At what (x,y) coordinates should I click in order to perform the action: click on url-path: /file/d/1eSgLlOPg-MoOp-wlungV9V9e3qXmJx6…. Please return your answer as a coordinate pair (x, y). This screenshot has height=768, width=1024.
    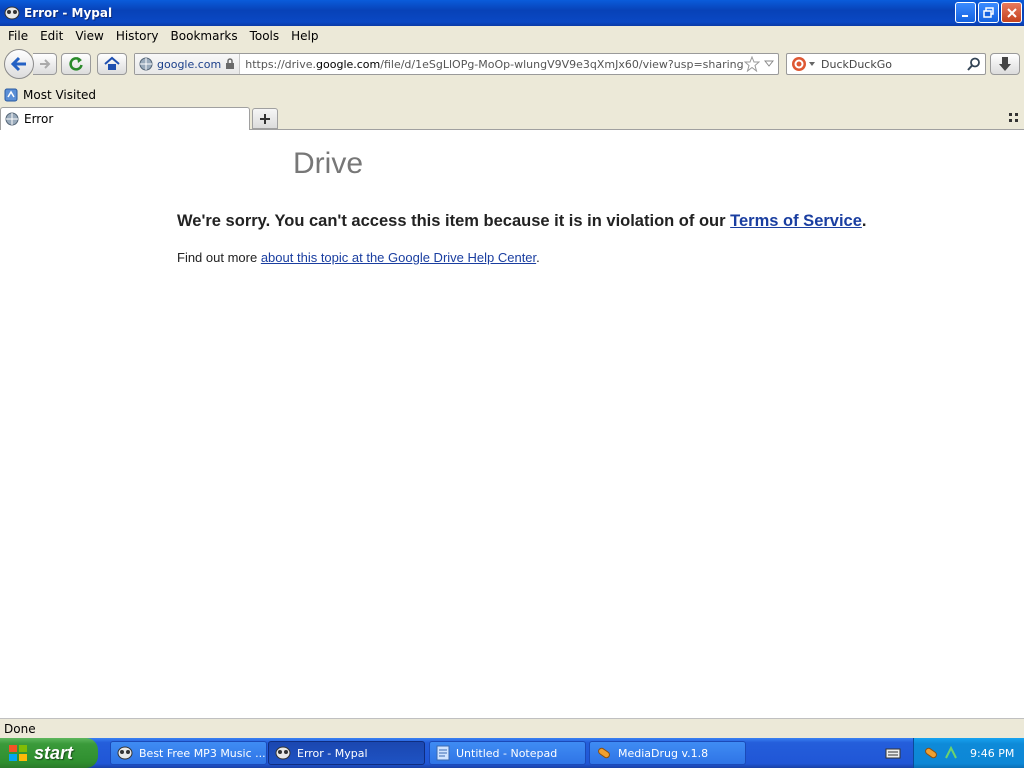
    Looking at the image, I should click on (562, 64).